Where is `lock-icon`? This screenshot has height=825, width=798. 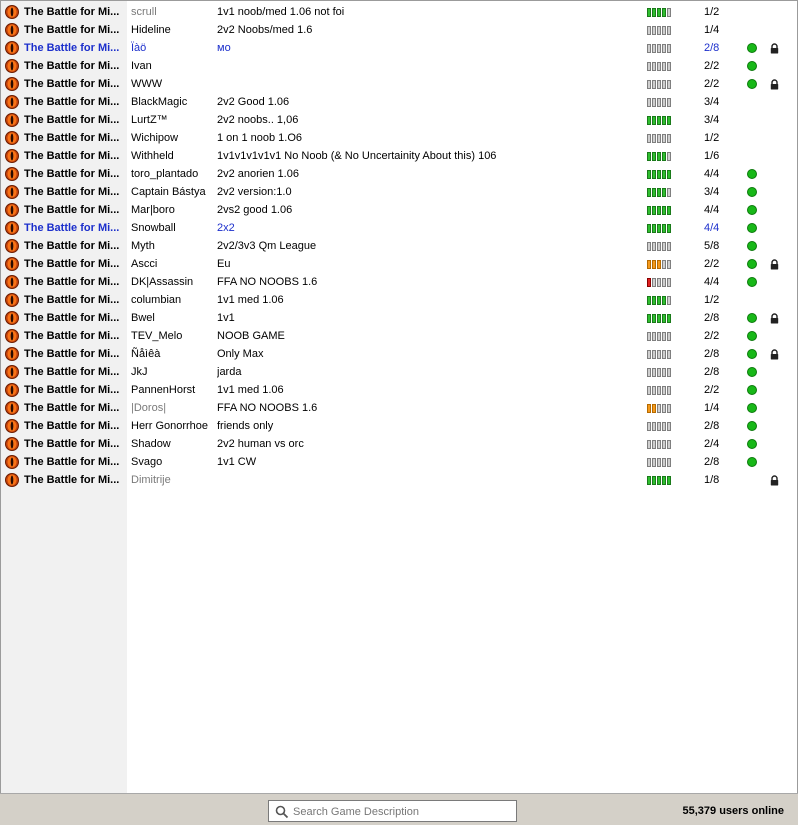 lock-icon is located at coordinates (774, 84).